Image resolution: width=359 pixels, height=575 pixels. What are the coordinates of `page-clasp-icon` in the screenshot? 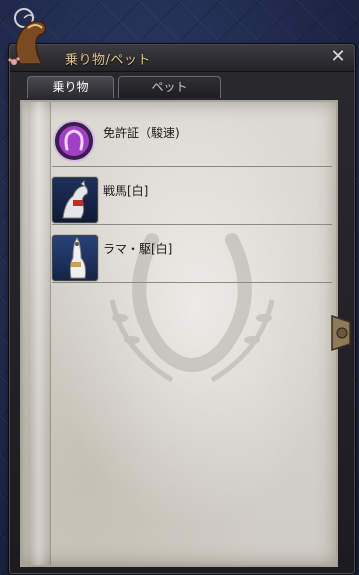 It's located at (341, 333).